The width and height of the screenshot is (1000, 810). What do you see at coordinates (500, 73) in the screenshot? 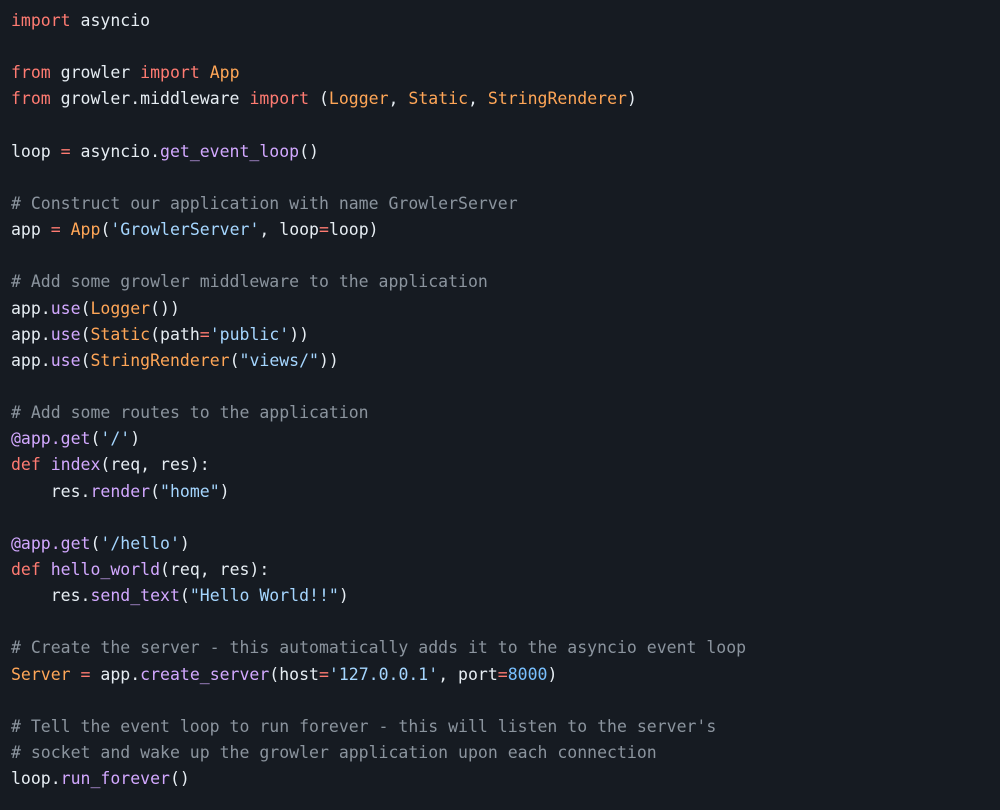
I see `code-line: from growler import App` at bounding box center [500, 73].